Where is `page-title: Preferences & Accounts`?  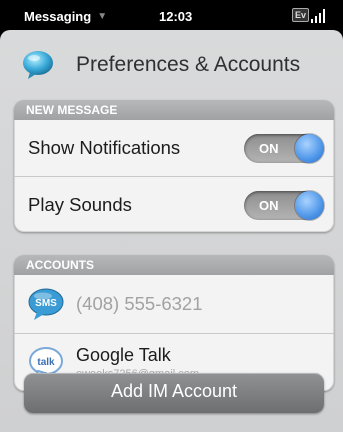
page-title: Preferences & Accounts is located at coordinates (188, 64).